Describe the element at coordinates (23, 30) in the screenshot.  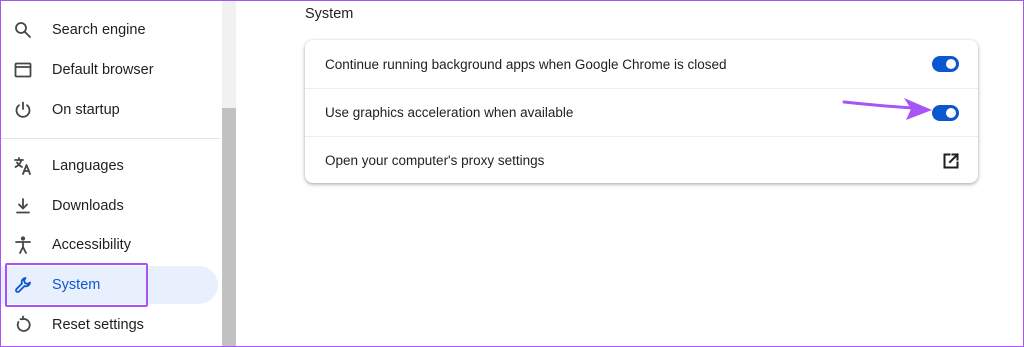
I see `search-icon` at that location.